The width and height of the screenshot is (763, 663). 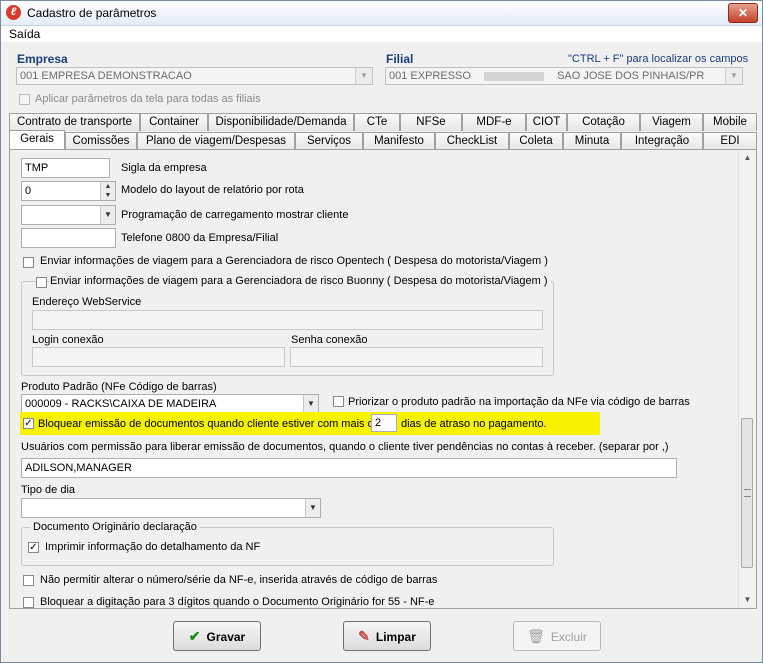 What do you see at coordinates (381, 34) in the screenshot?
I see `menu-bar: Saída` at bounding box center [381, 34].